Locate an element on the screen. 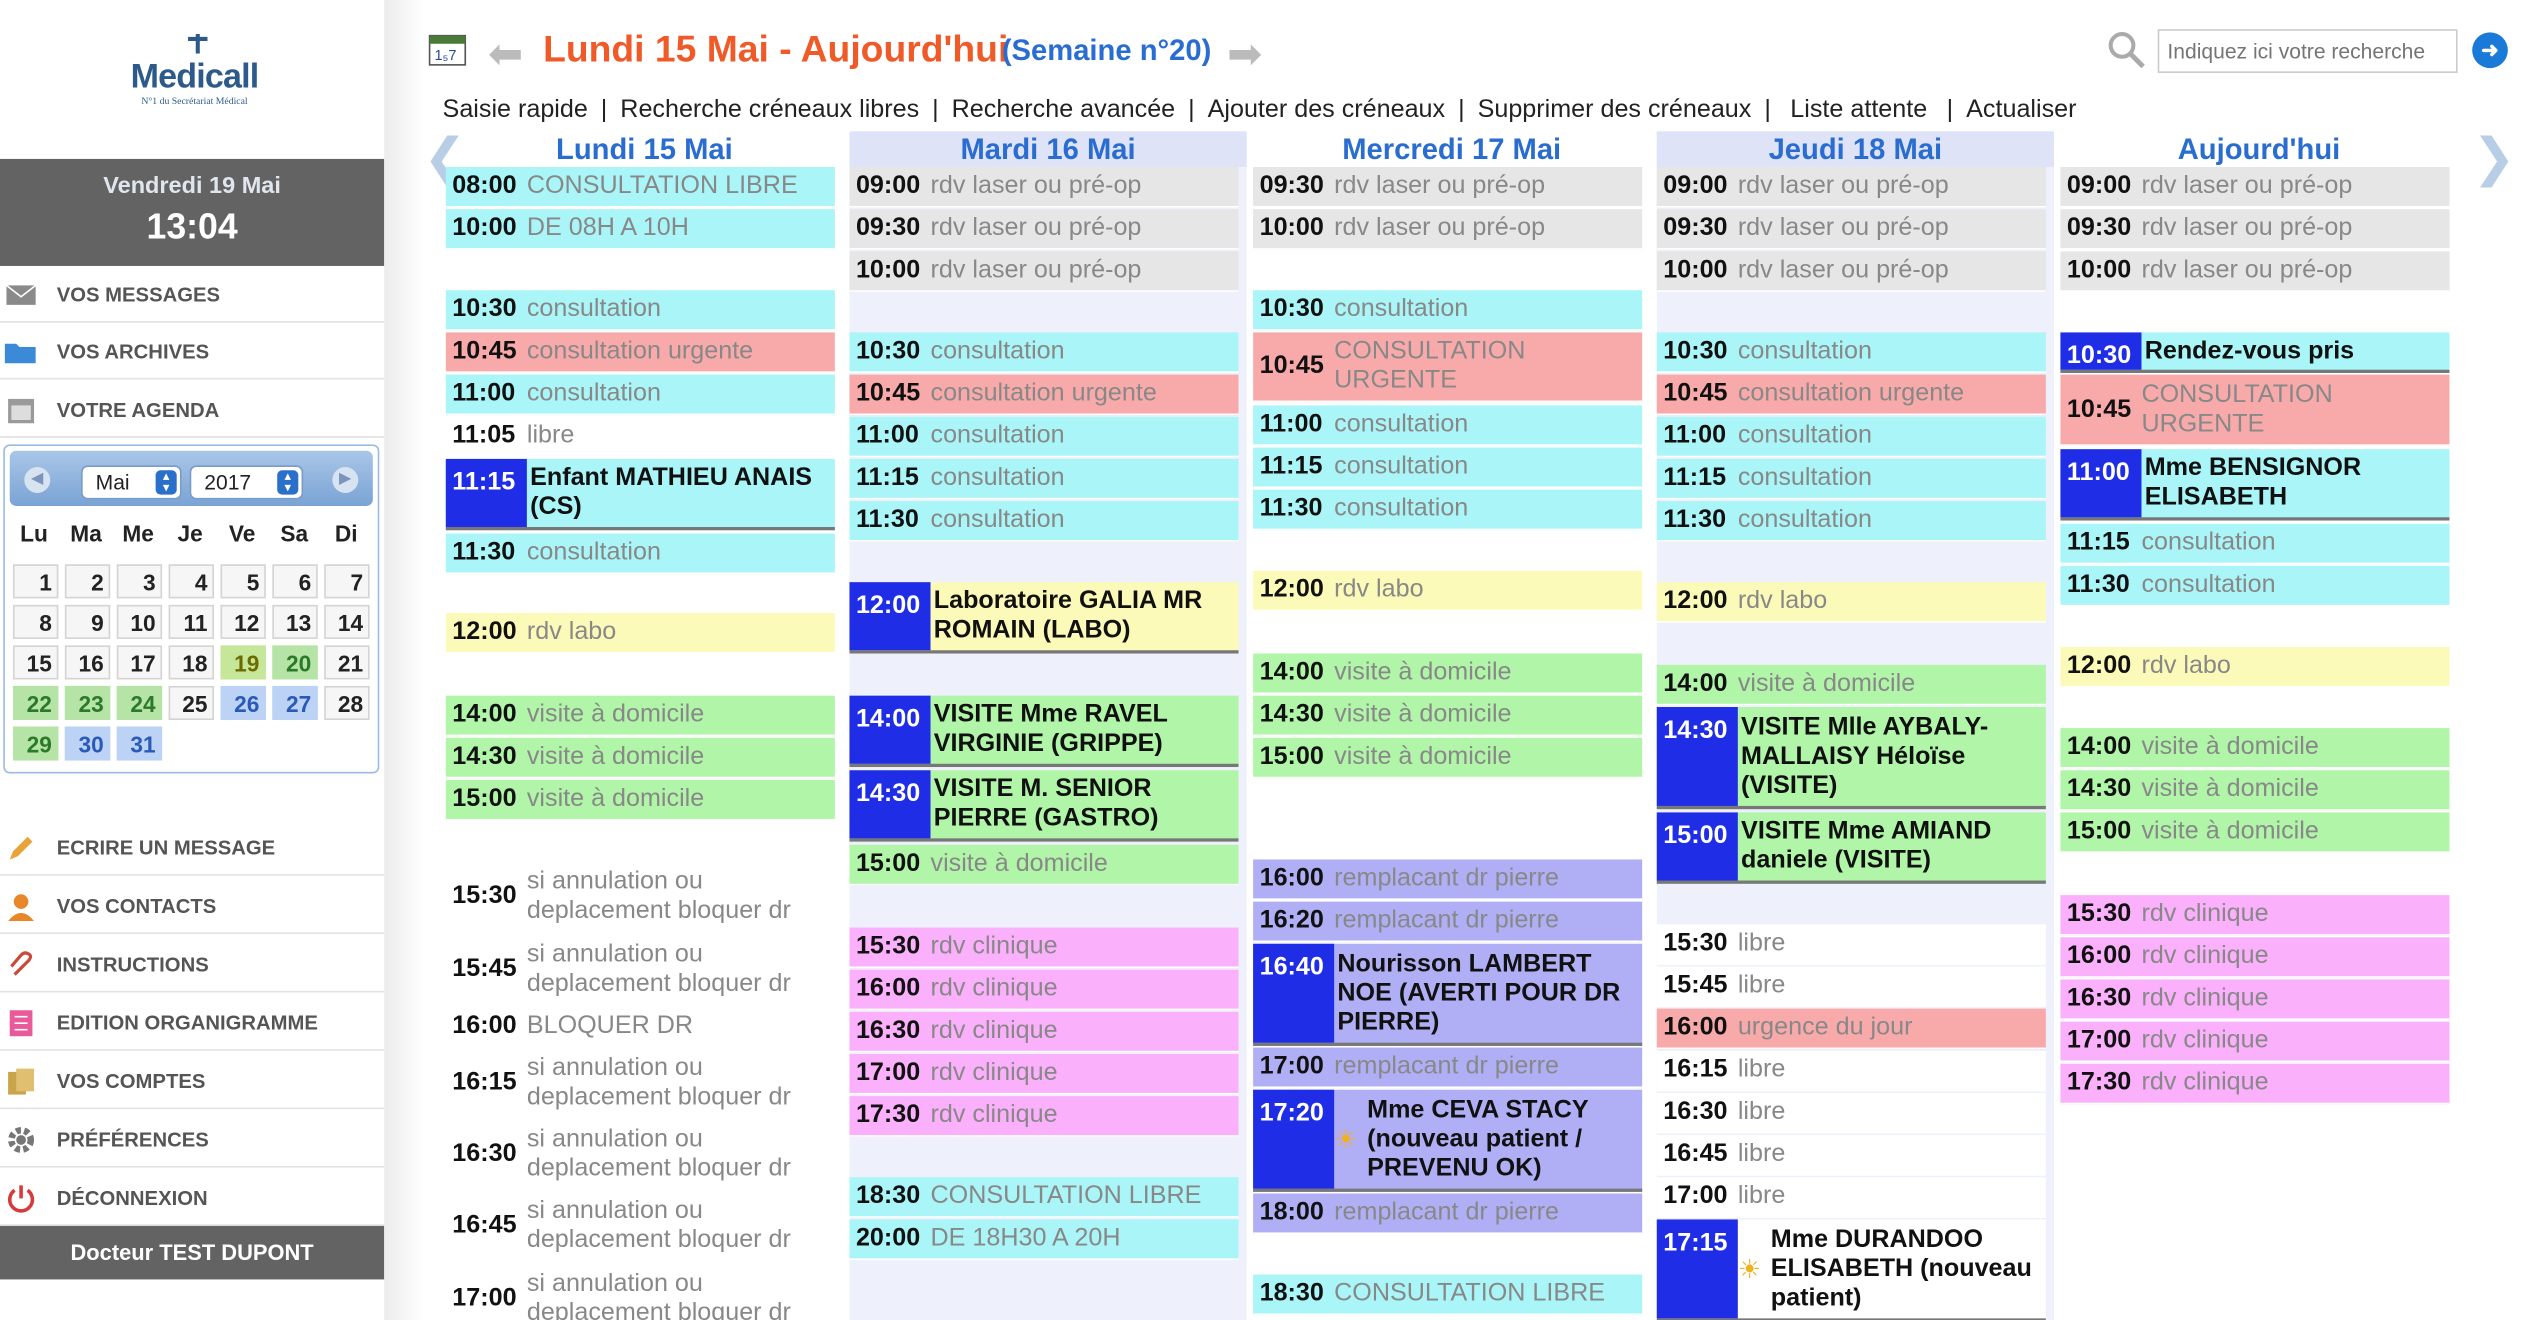 This screenshot has width=2542, height=1320. month-select: Mai ▴ ▾ is located at coordinates (131, 482).